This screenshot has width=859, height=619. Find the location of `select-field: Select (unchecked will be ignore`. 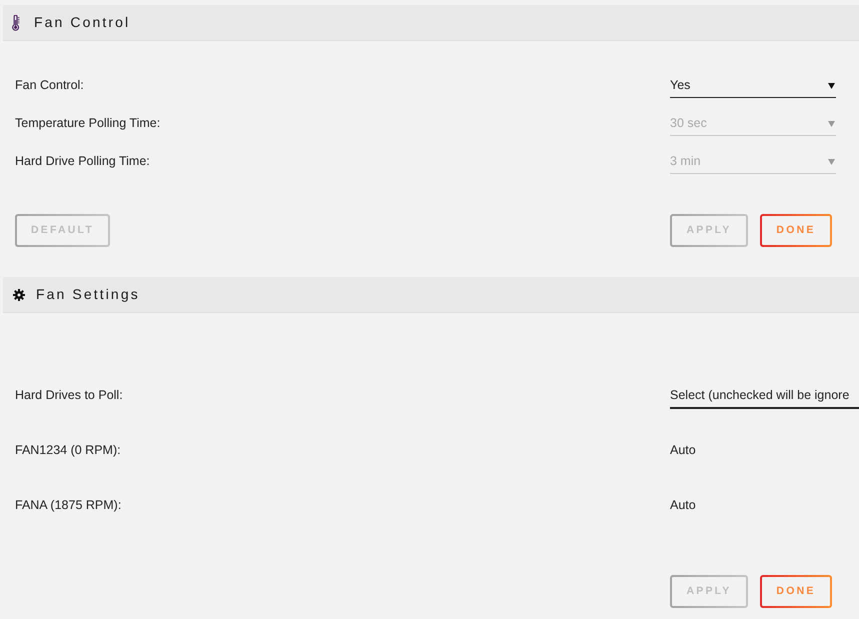

select-field: Select (unchecked will be ignore is located at coordinates (764, 395).